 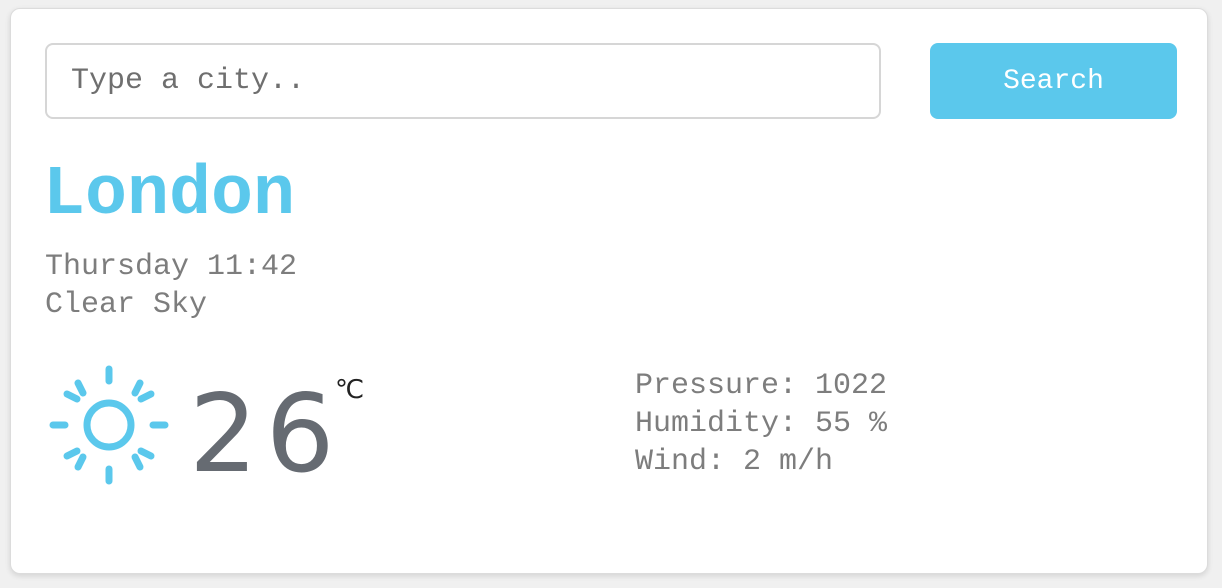 I want to click on temperature-value: 26, so click(x=266, y=434).